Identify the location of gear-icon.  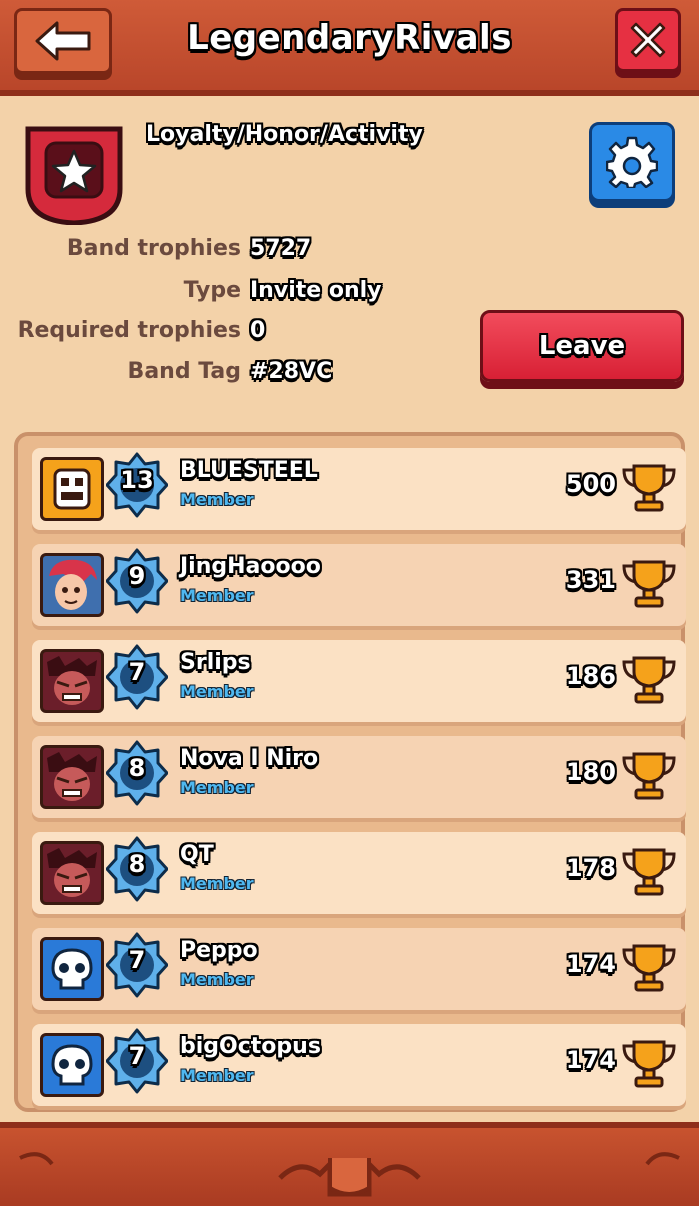
(632, 162).